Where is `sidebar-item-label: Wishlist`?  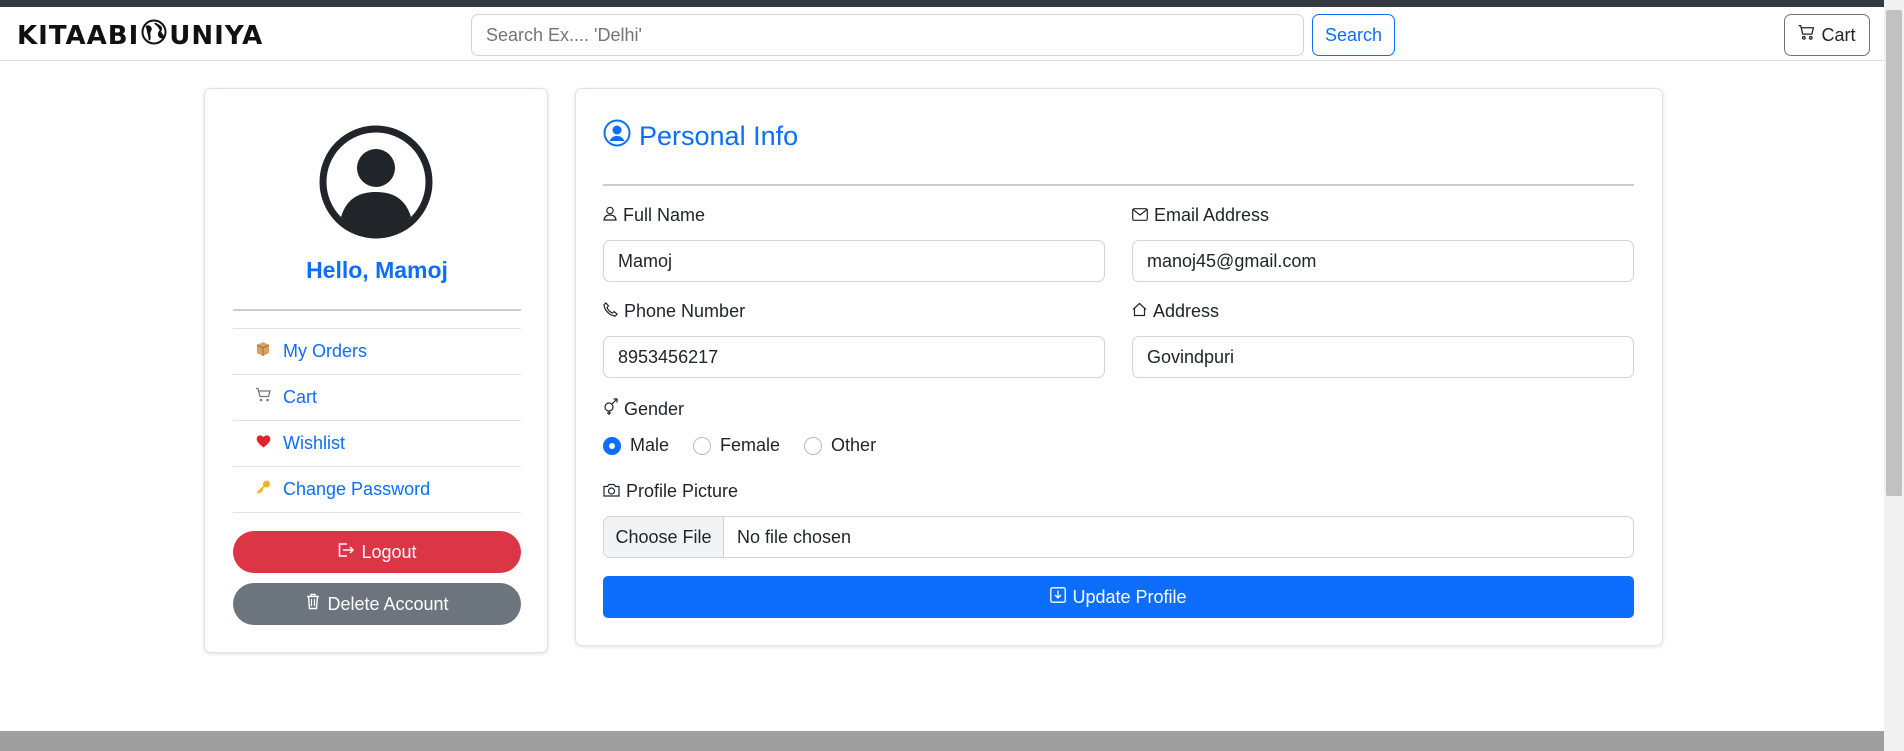 sidebar-item-label: Wishlist is located at coordinates (314, 443).